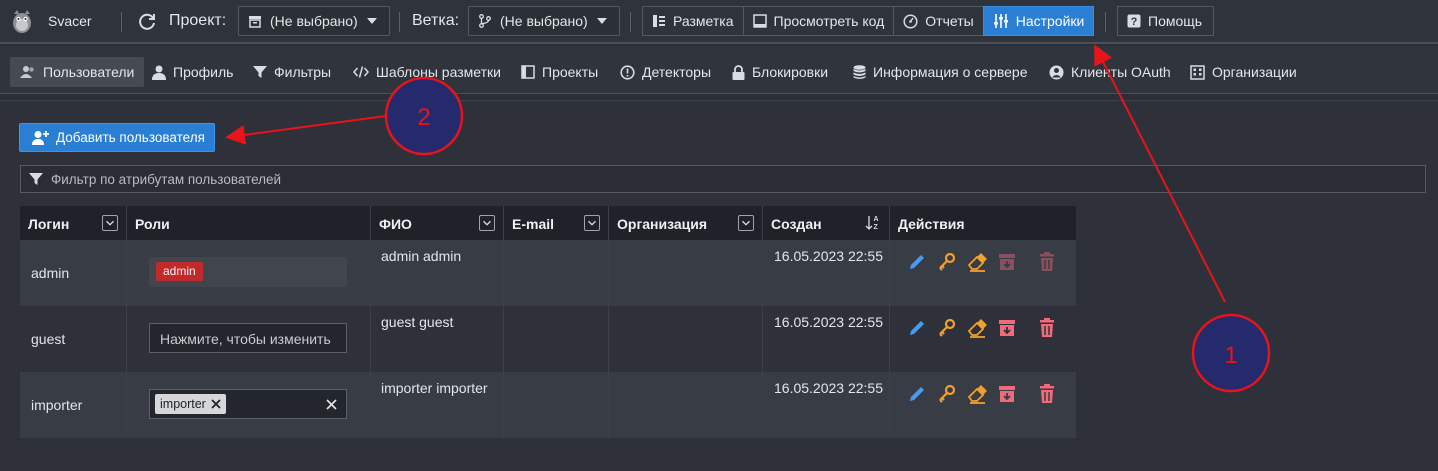 The width and height of the screenshot is (1438, 471). What do you see at coordinates (361, 72) in the screenshot?
I see `code-icon` at bounding box center [361, 72].